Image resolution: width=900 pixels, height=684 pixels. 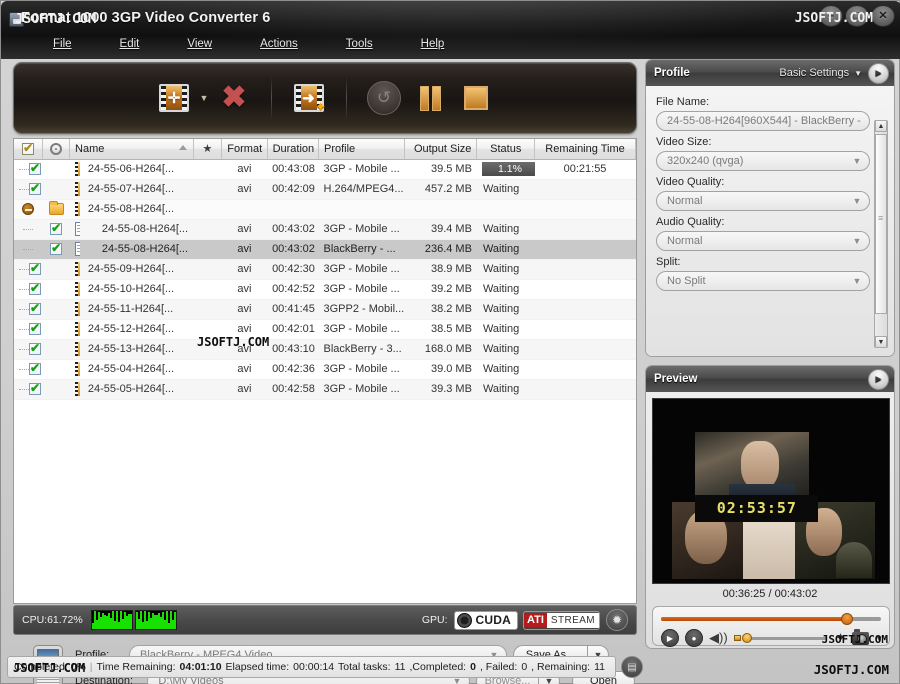 What do you see at coordinates (840, 638) in the screenshot?
I see `effects-icon: ✦` at bounding box center [840, 638].